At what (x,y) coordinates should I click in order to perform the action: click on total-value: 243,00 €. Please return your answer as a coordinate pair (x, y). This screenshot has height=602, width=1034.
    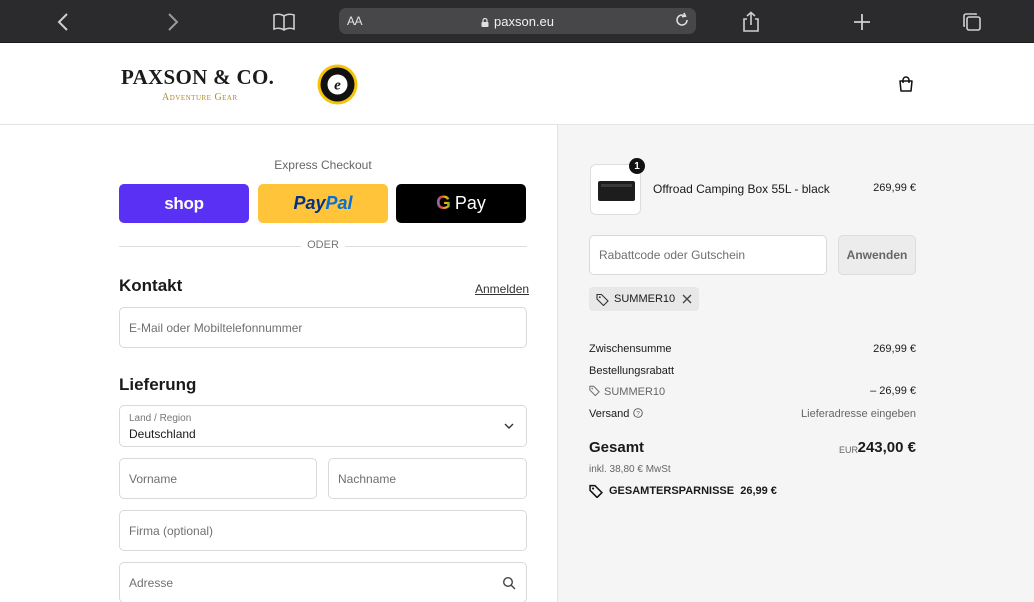
    Looking at the image, I should click on (886, 447).